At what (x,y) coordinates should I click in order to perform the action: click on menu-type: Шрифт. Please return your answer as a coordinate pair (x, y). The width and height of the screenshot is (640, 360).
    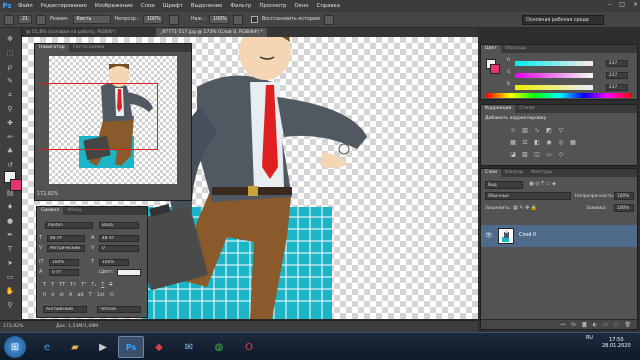
    Looking at the image, I should click on (173, 6).